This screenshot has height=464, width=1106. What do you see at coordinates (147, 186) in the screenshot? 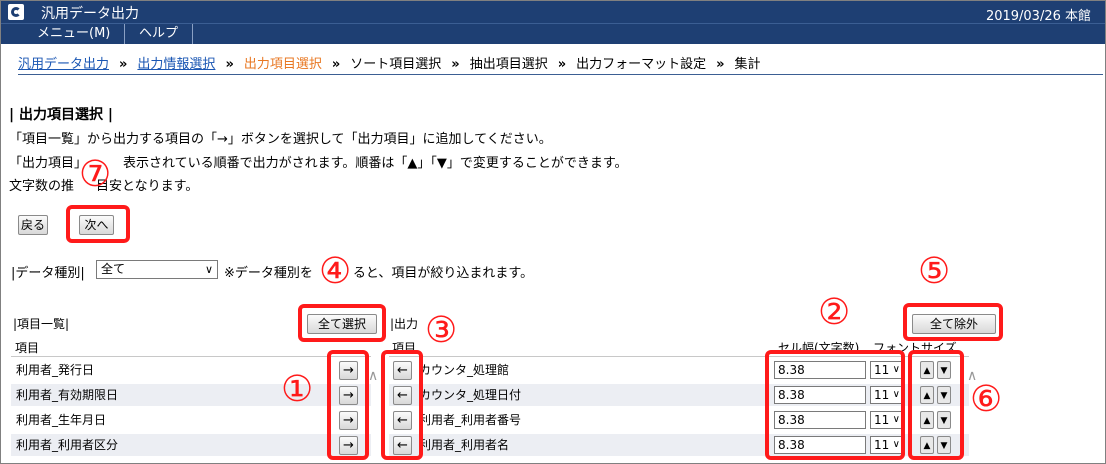
I see `instruction-line-3-part-b: 目安となります。` at bounding box center [147, 186].